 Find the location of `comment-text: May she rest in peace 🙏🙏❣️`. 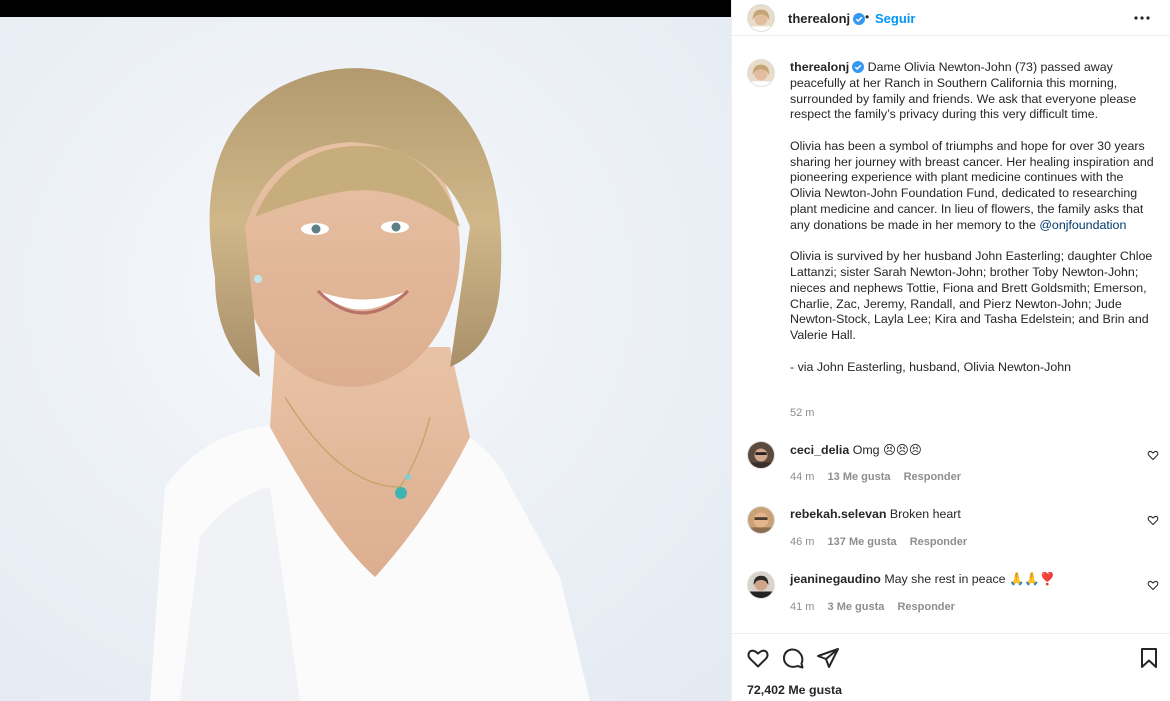

comment-text: May she rest in peace 🙏🙏❣️ is located at coordinates (970, 579).